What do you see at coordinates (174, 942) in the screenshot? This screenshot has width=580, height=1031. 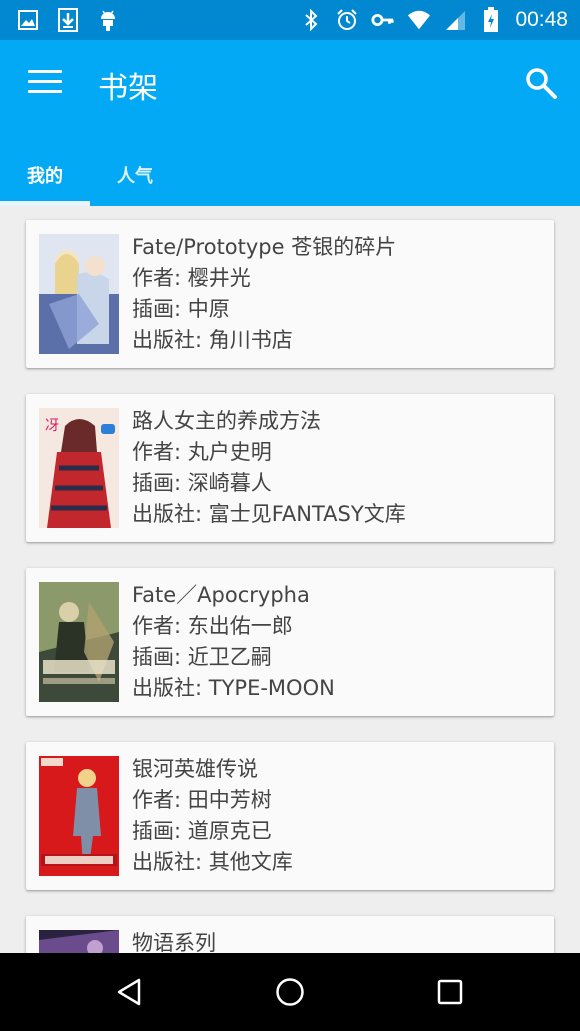 I see `book-title: 物语系列` at bounding box center [174, 942].